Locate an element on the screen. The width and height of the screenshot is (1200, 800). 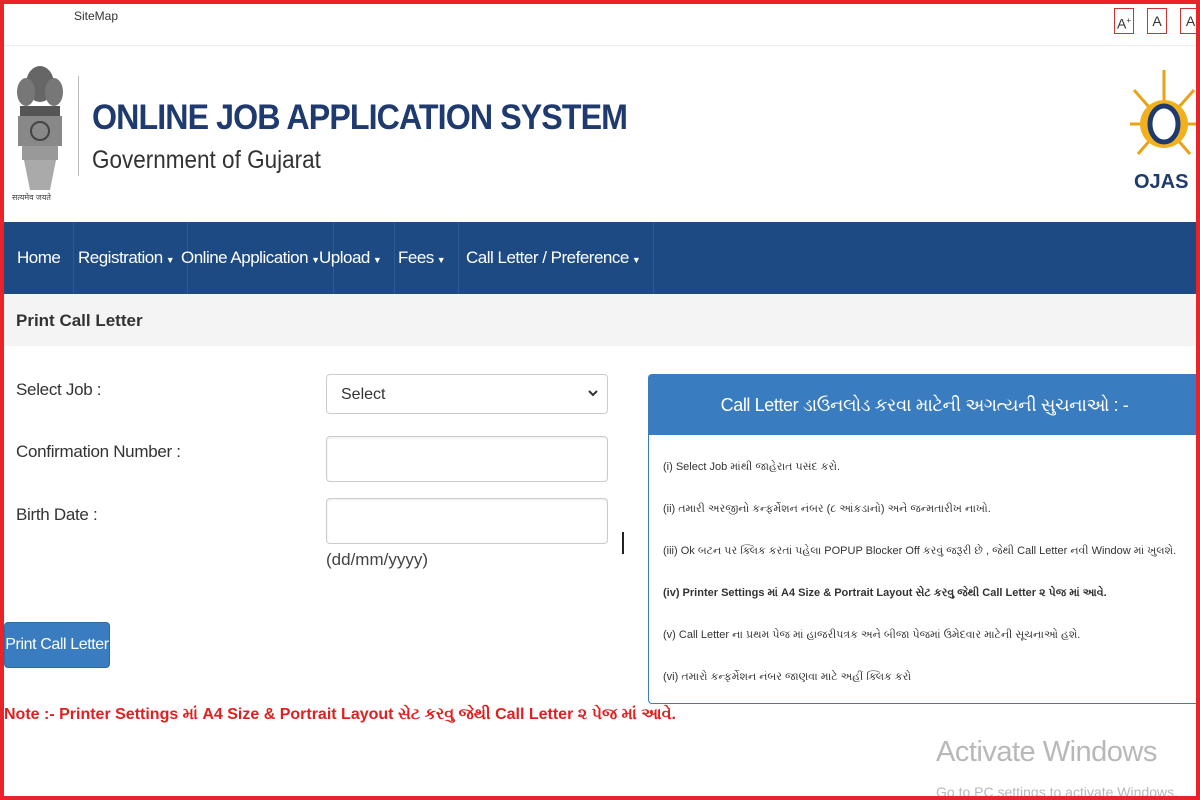
nav-home-label: Home is located at coordinates (39, 257).